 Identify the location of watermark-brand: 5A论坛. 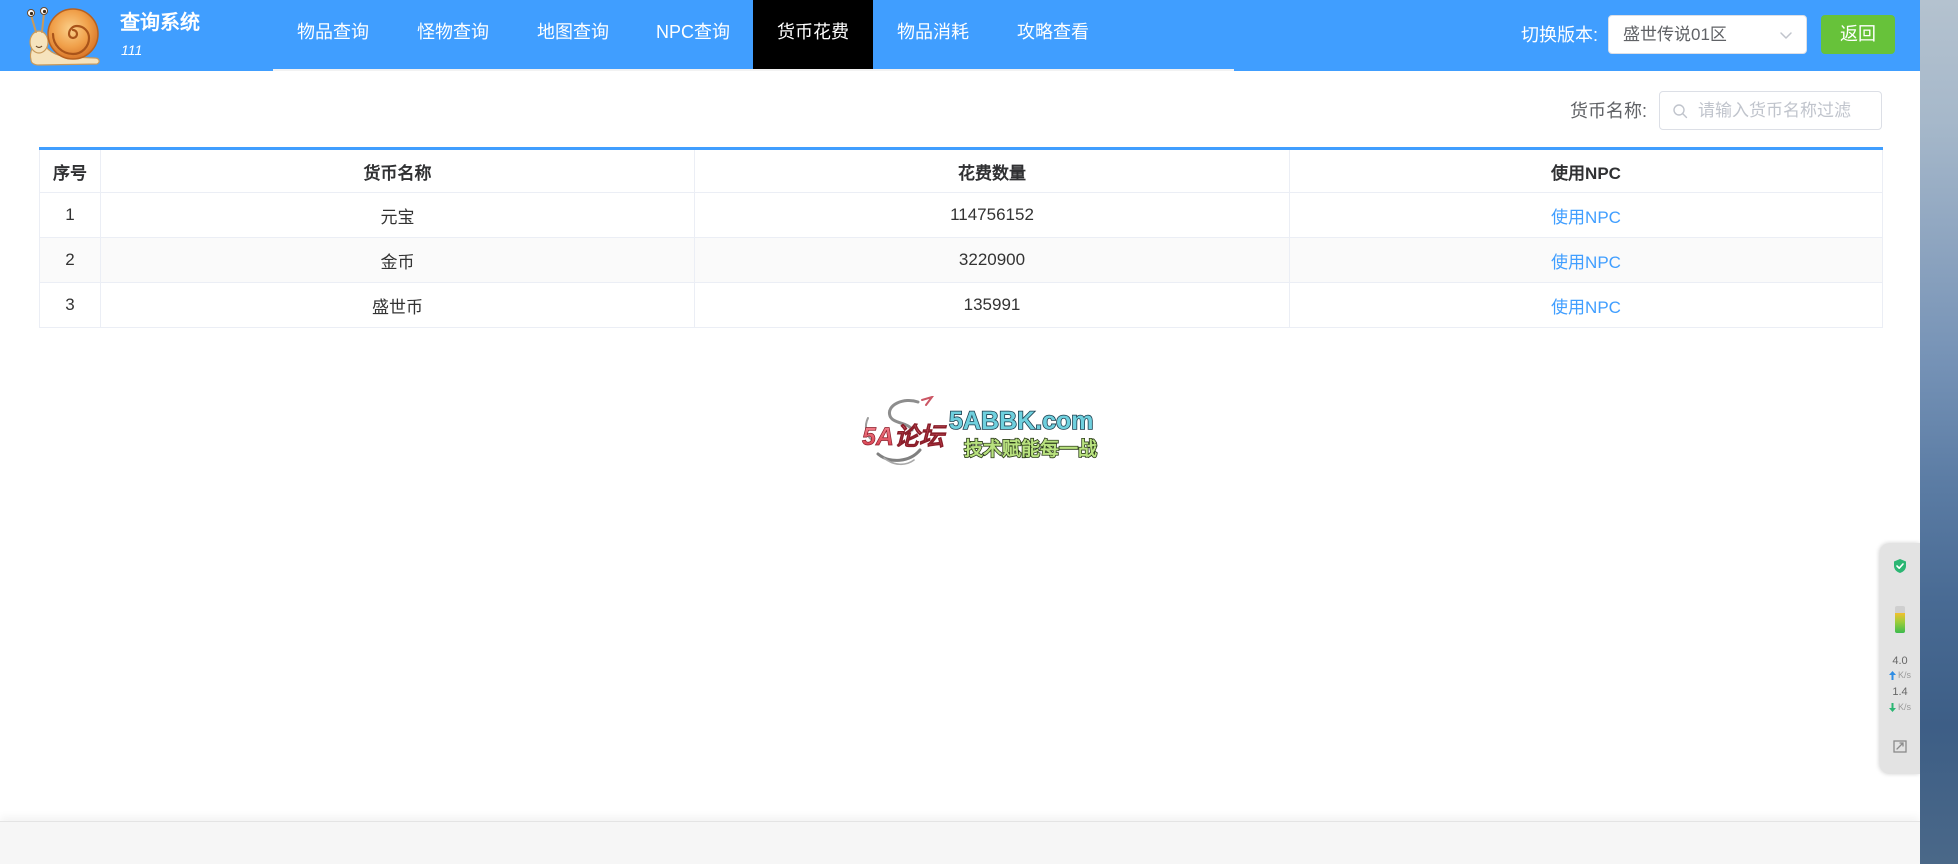
(904, 437).